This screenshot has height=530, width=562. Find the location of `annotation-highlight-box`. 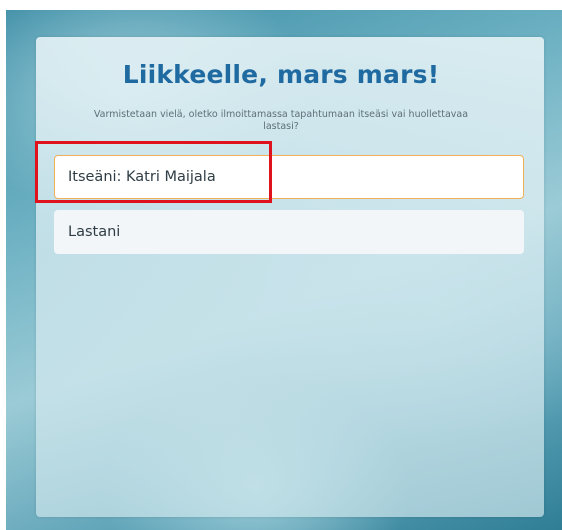

annotation-highlight-box is located at coordinates (153, 172).